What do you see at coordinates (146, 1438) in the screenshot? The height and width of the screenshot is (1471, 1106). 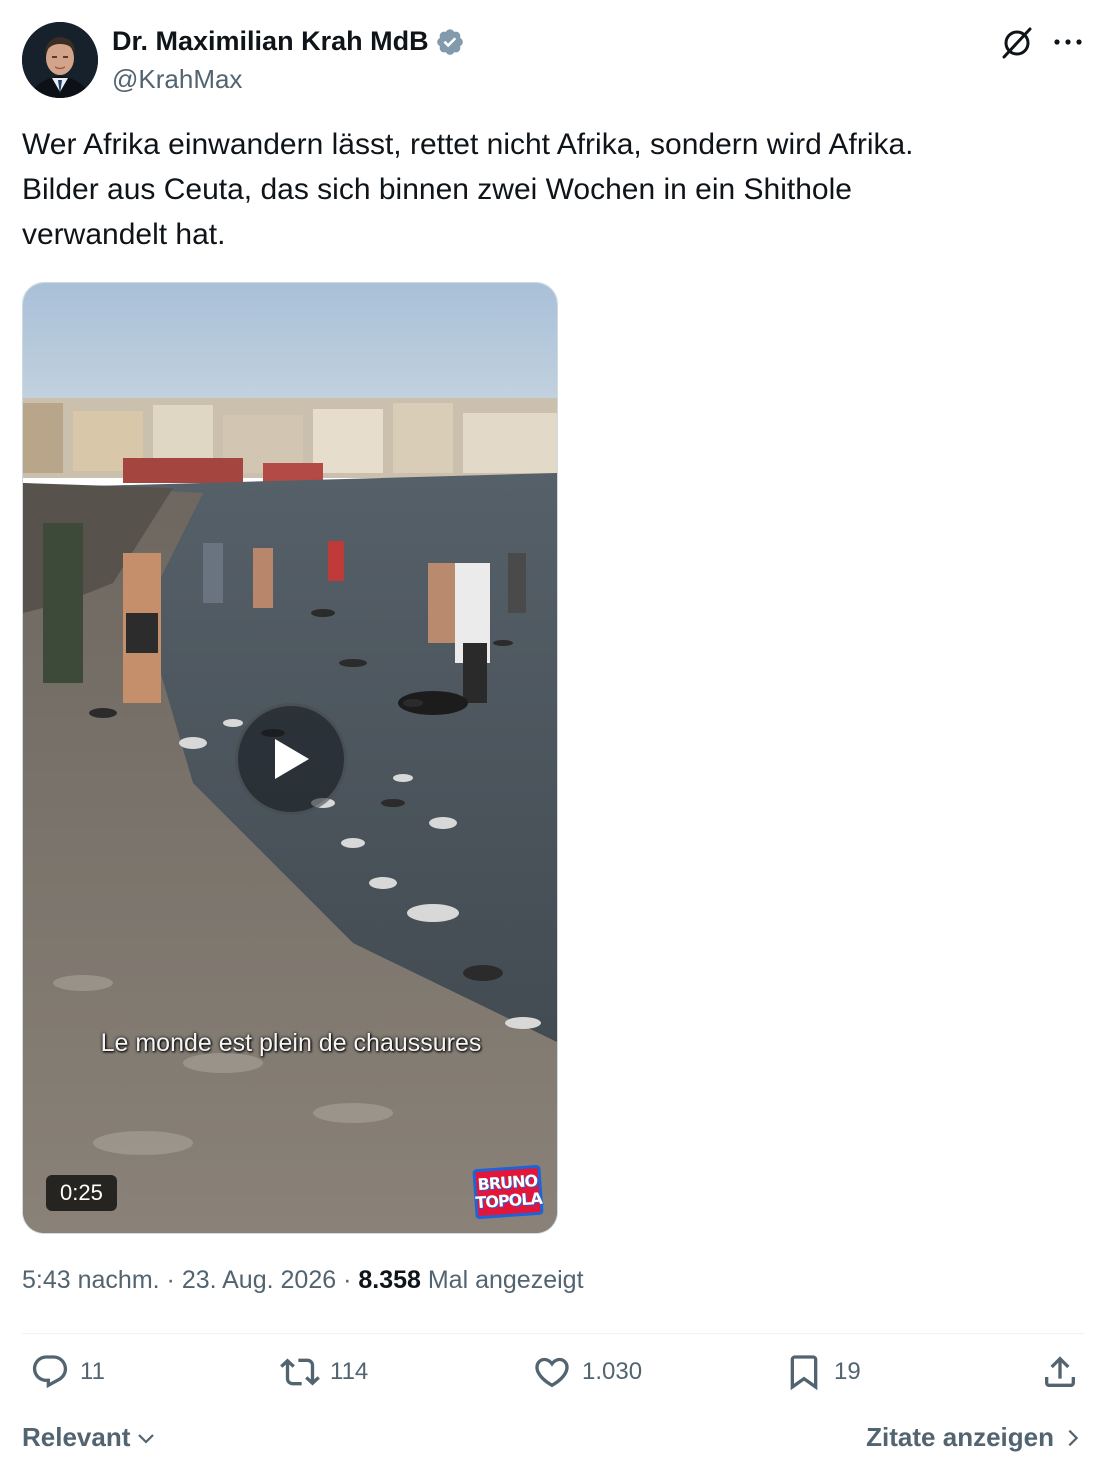 I see `chevron-down-icon` at bounding box center [146, 1438].